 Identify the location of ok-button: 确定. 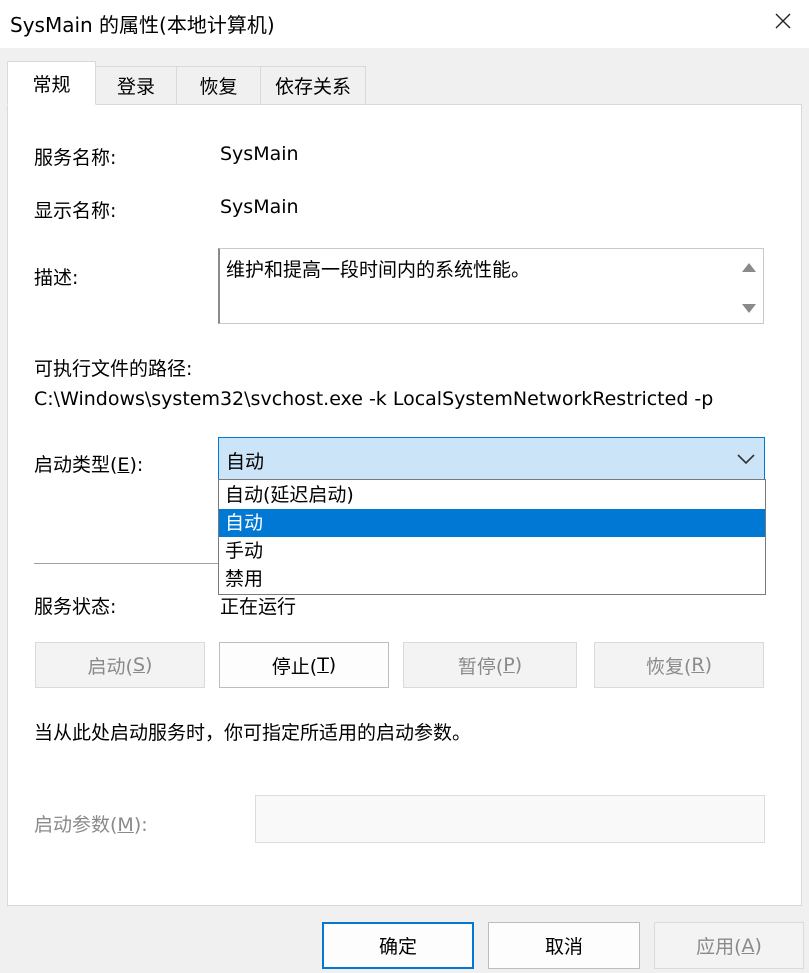
(398, 945).